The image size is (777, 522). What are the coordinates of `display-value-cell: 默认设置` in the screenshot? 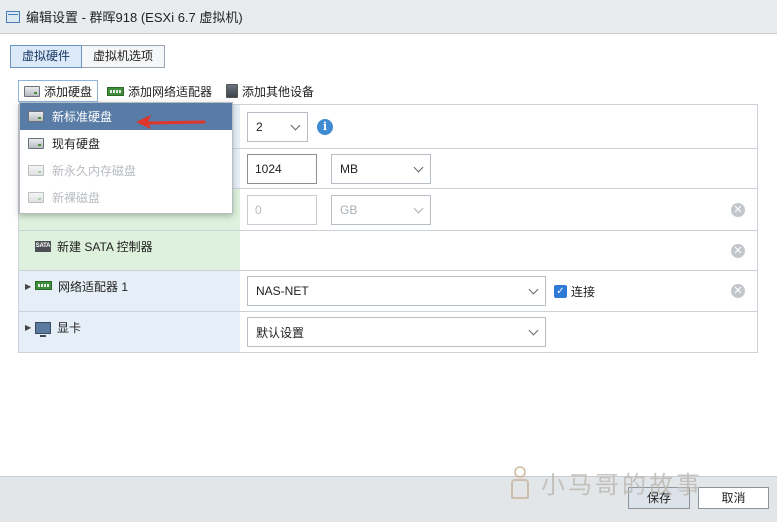 It's located at (498, 332).